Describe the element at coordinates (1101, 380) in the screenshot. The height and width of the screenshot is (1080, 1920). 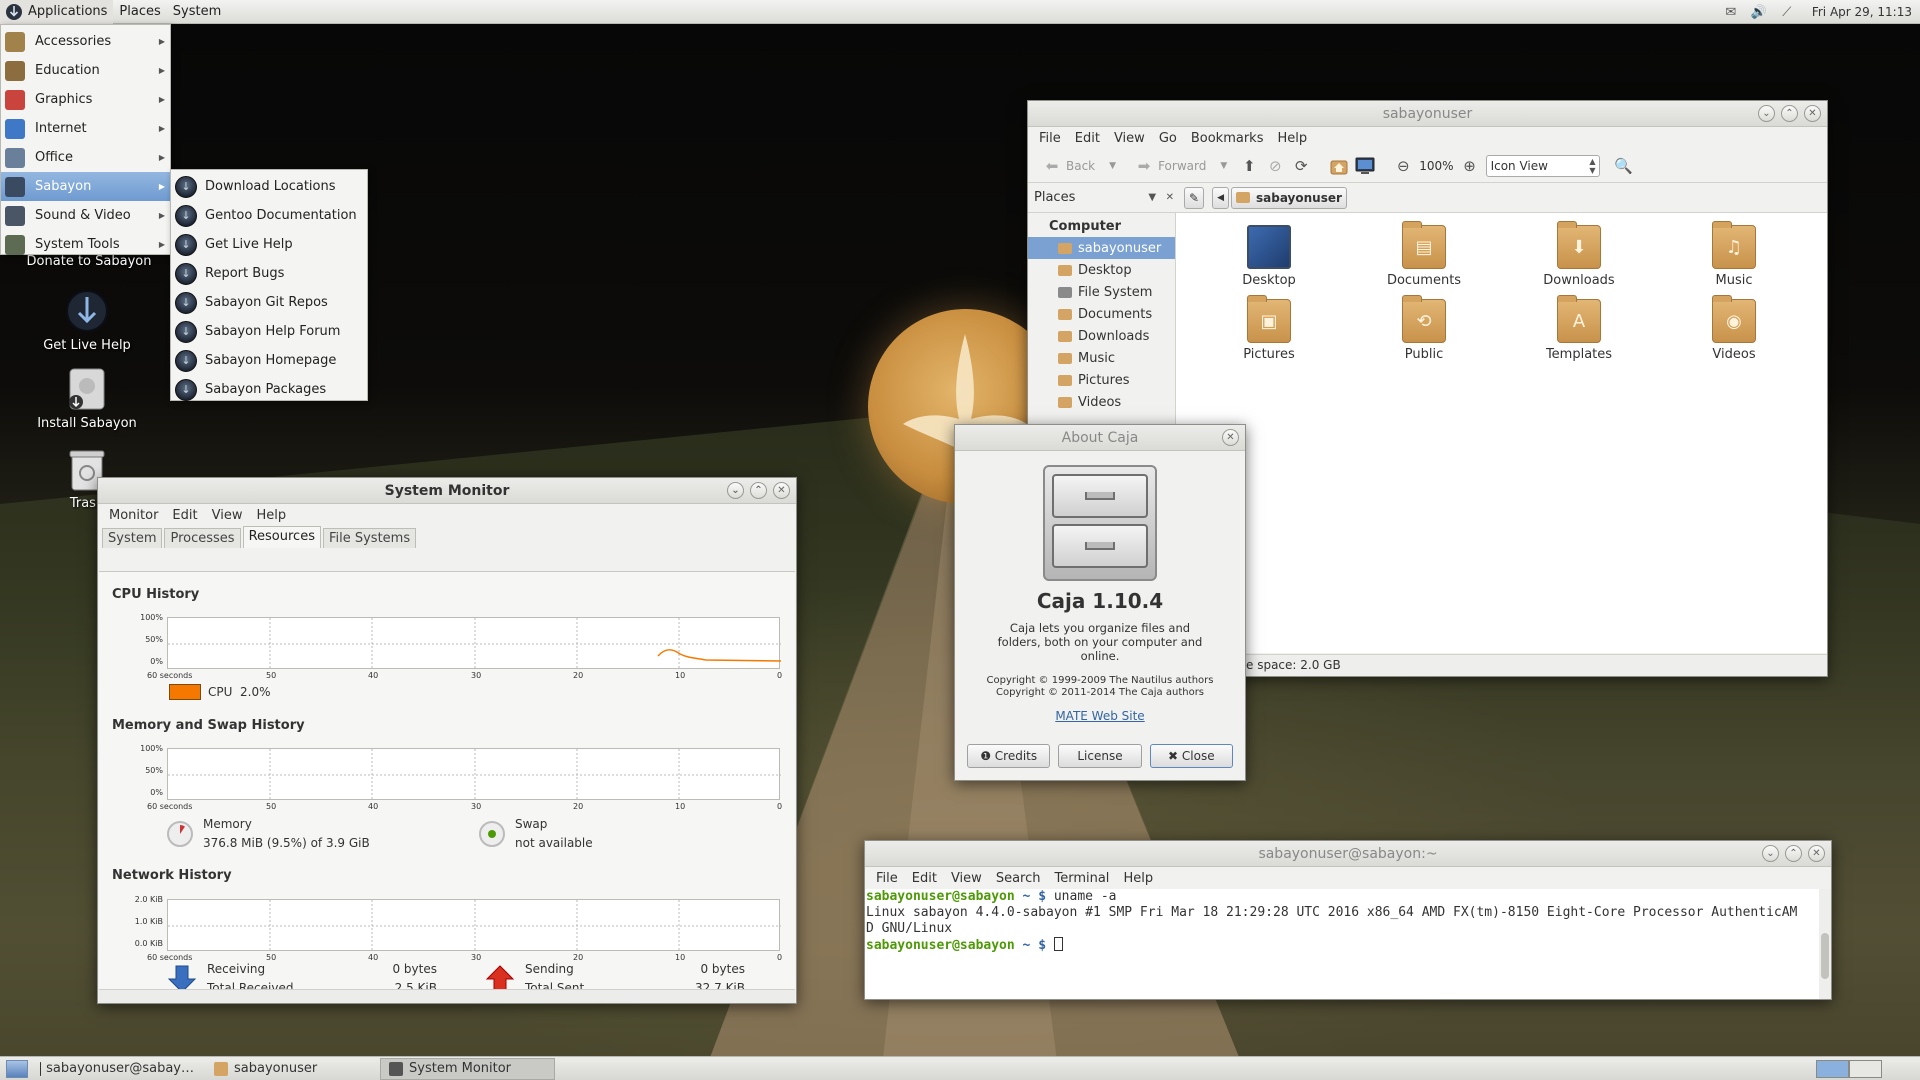
I see `sidebar-item-pictures: Pictures` at that location.